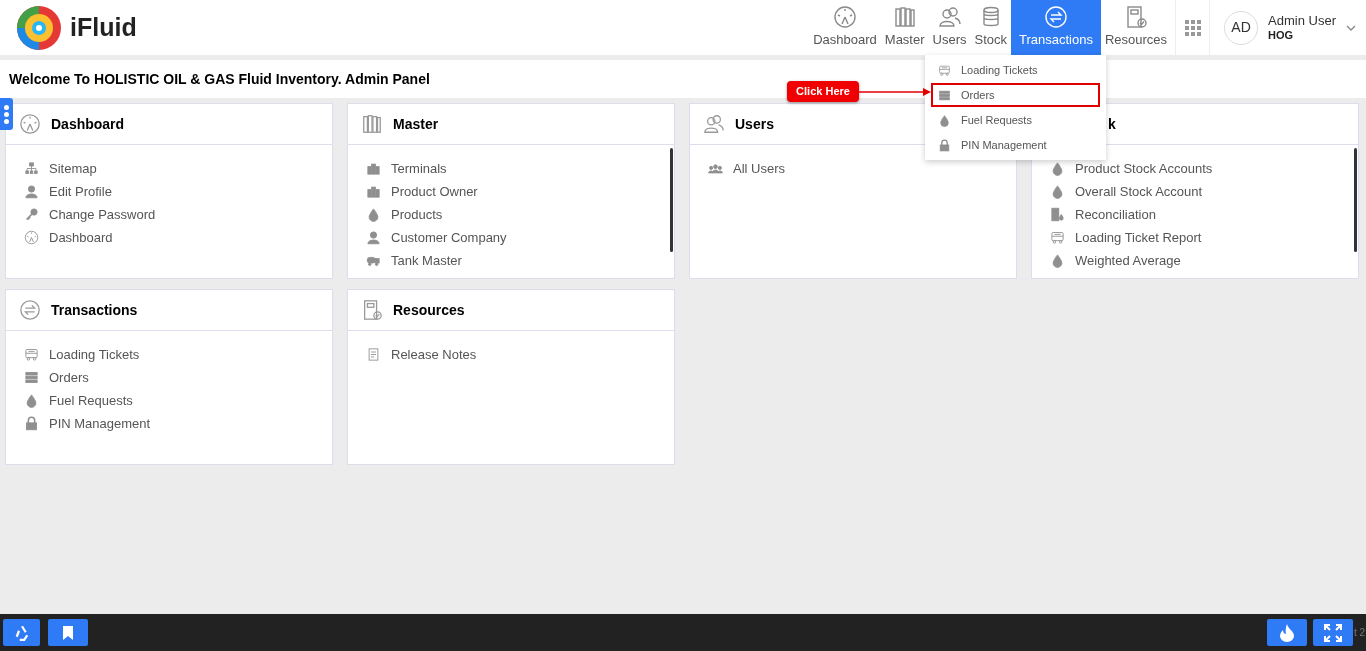 The width and height of the screenshot is (1366, 651). I want to click on card-link: Overall Stock Account, so click(1139, 191).